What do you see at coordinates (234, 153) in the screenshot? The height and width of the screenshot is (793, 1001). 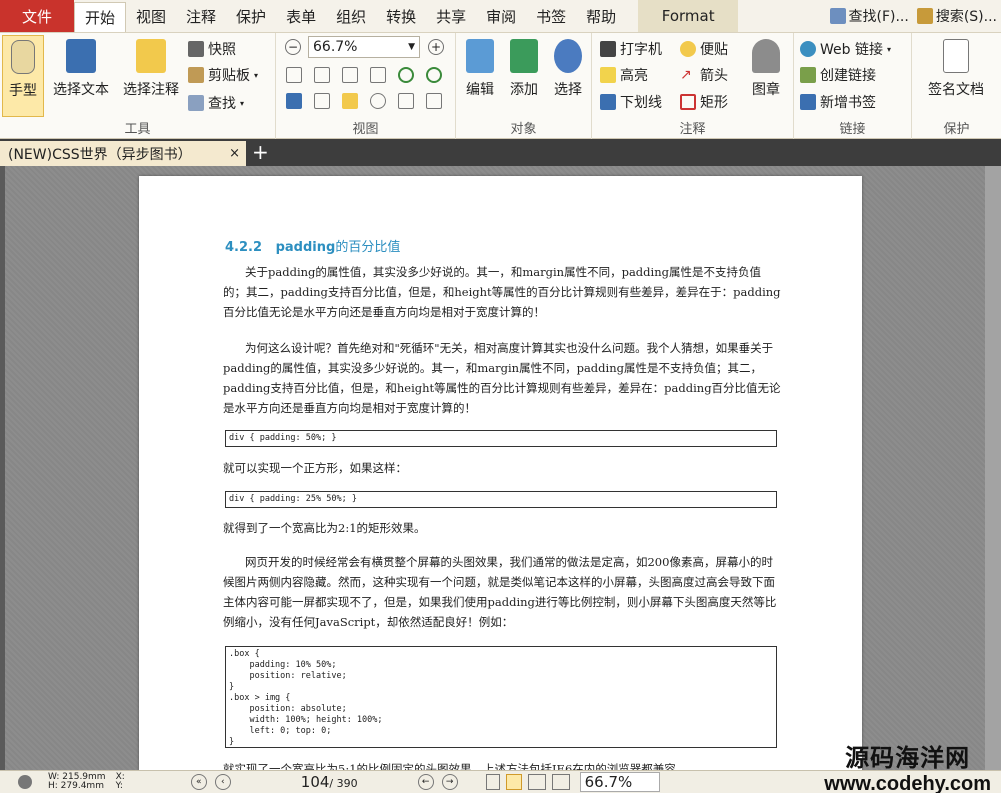 I see `close-icon: ×` at bounding box center [234, 153].